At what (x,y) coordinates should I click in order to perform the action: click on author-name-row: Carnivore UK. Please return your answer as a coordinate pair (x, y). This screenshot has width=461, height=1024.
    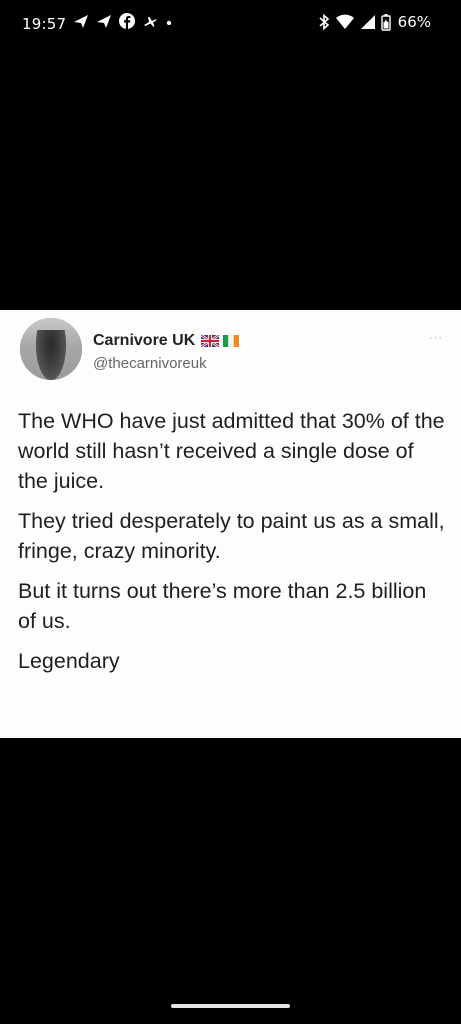
    Looking at the image, I should click on (166, 341).